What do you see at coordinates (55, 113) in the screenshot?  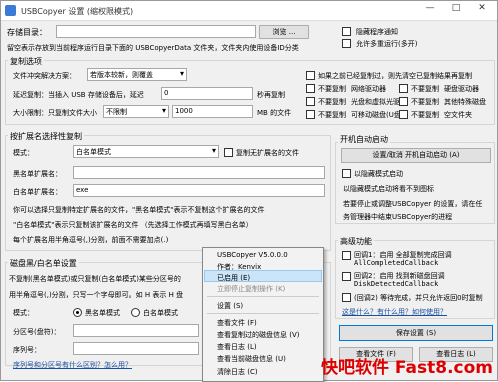 I see `size-label: 大小限制：只复制文件大小` at bounding box center [55, 113].